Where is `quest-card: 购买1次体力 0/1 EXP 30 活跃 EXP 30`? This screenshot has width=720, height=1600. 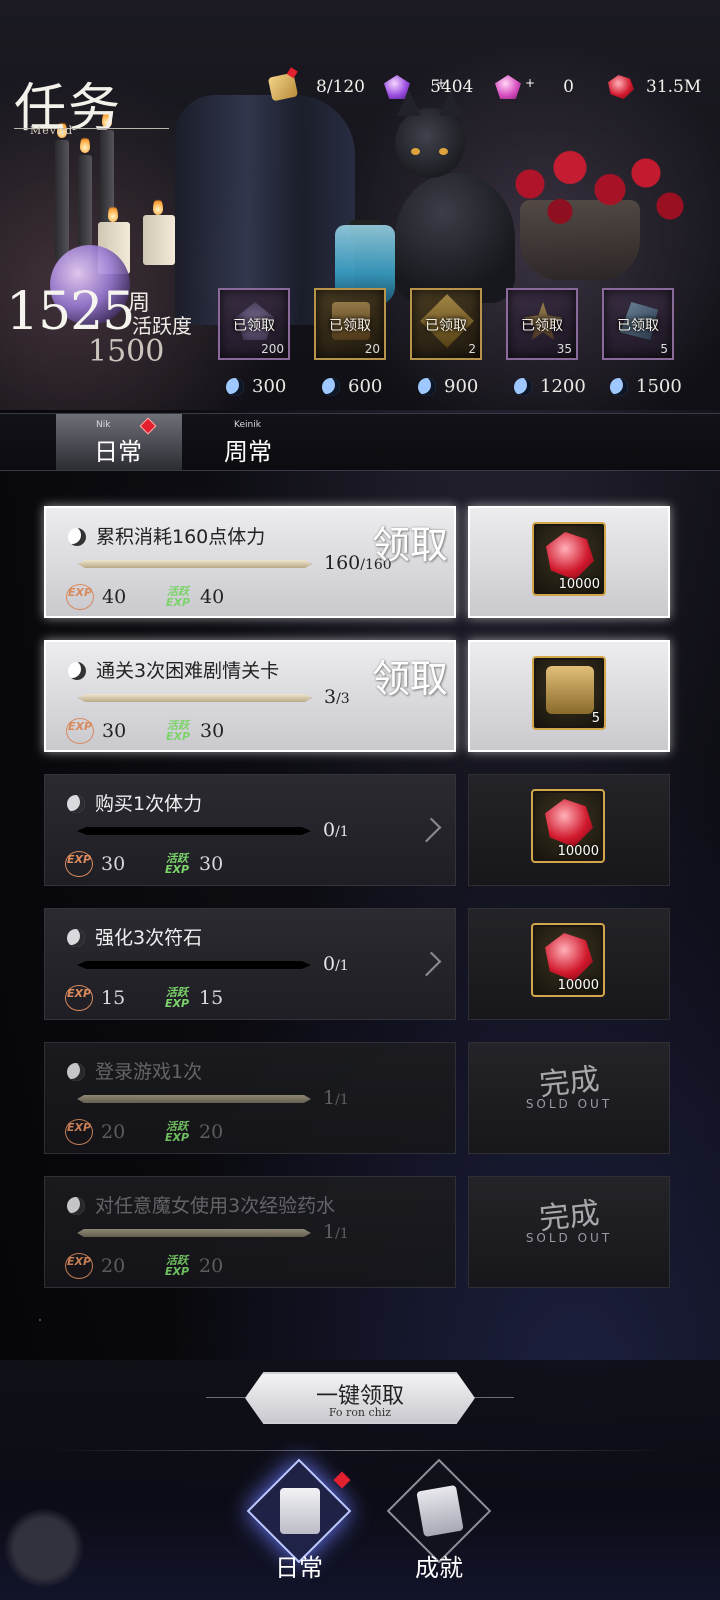 quest-card: 购买1次体力 0/1 EXP 30 活跃 EXP 30 is located at coordinates (250, 830).